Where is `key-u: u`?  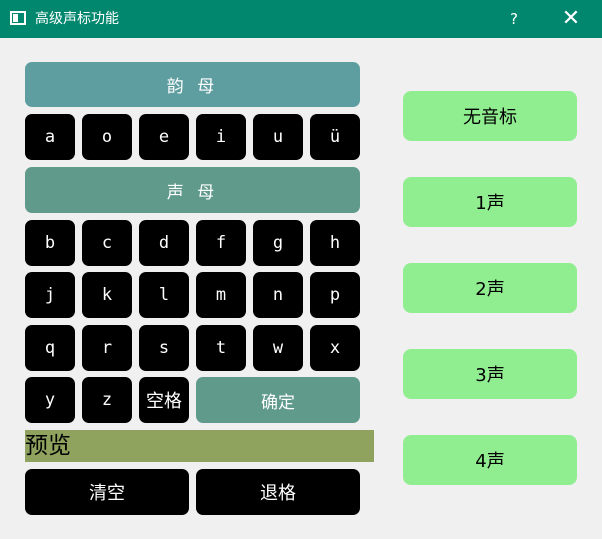 key-u: u is located at coordinates (278, 137).